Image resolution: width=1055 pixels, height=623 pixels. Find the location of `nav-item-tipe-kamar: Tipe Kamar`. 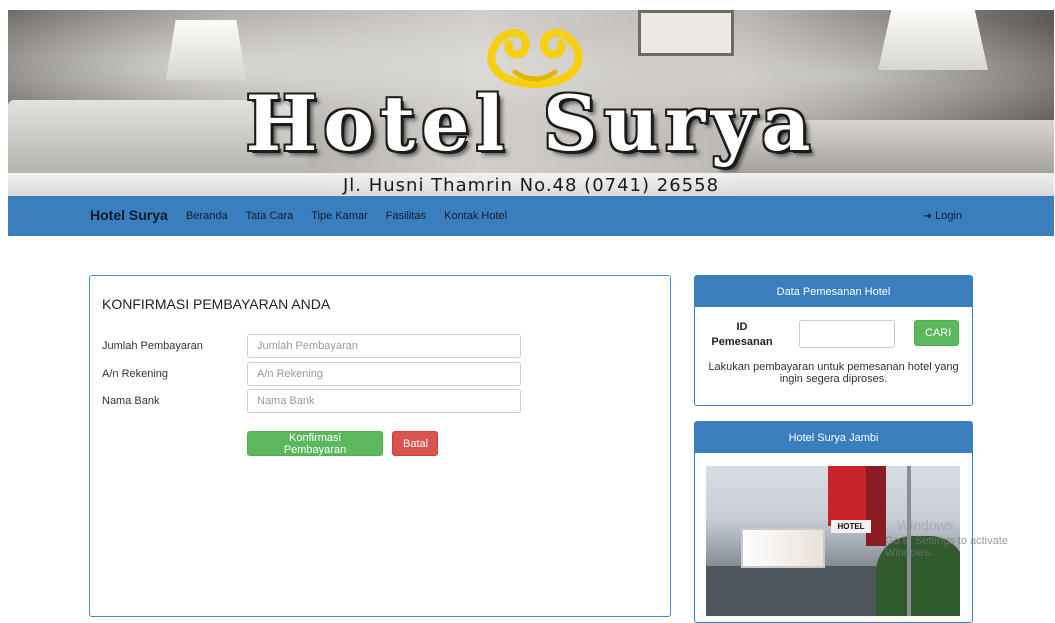

nav-item-tipe-kamar: Tipe Kamar is located at coordinates (339, 216).